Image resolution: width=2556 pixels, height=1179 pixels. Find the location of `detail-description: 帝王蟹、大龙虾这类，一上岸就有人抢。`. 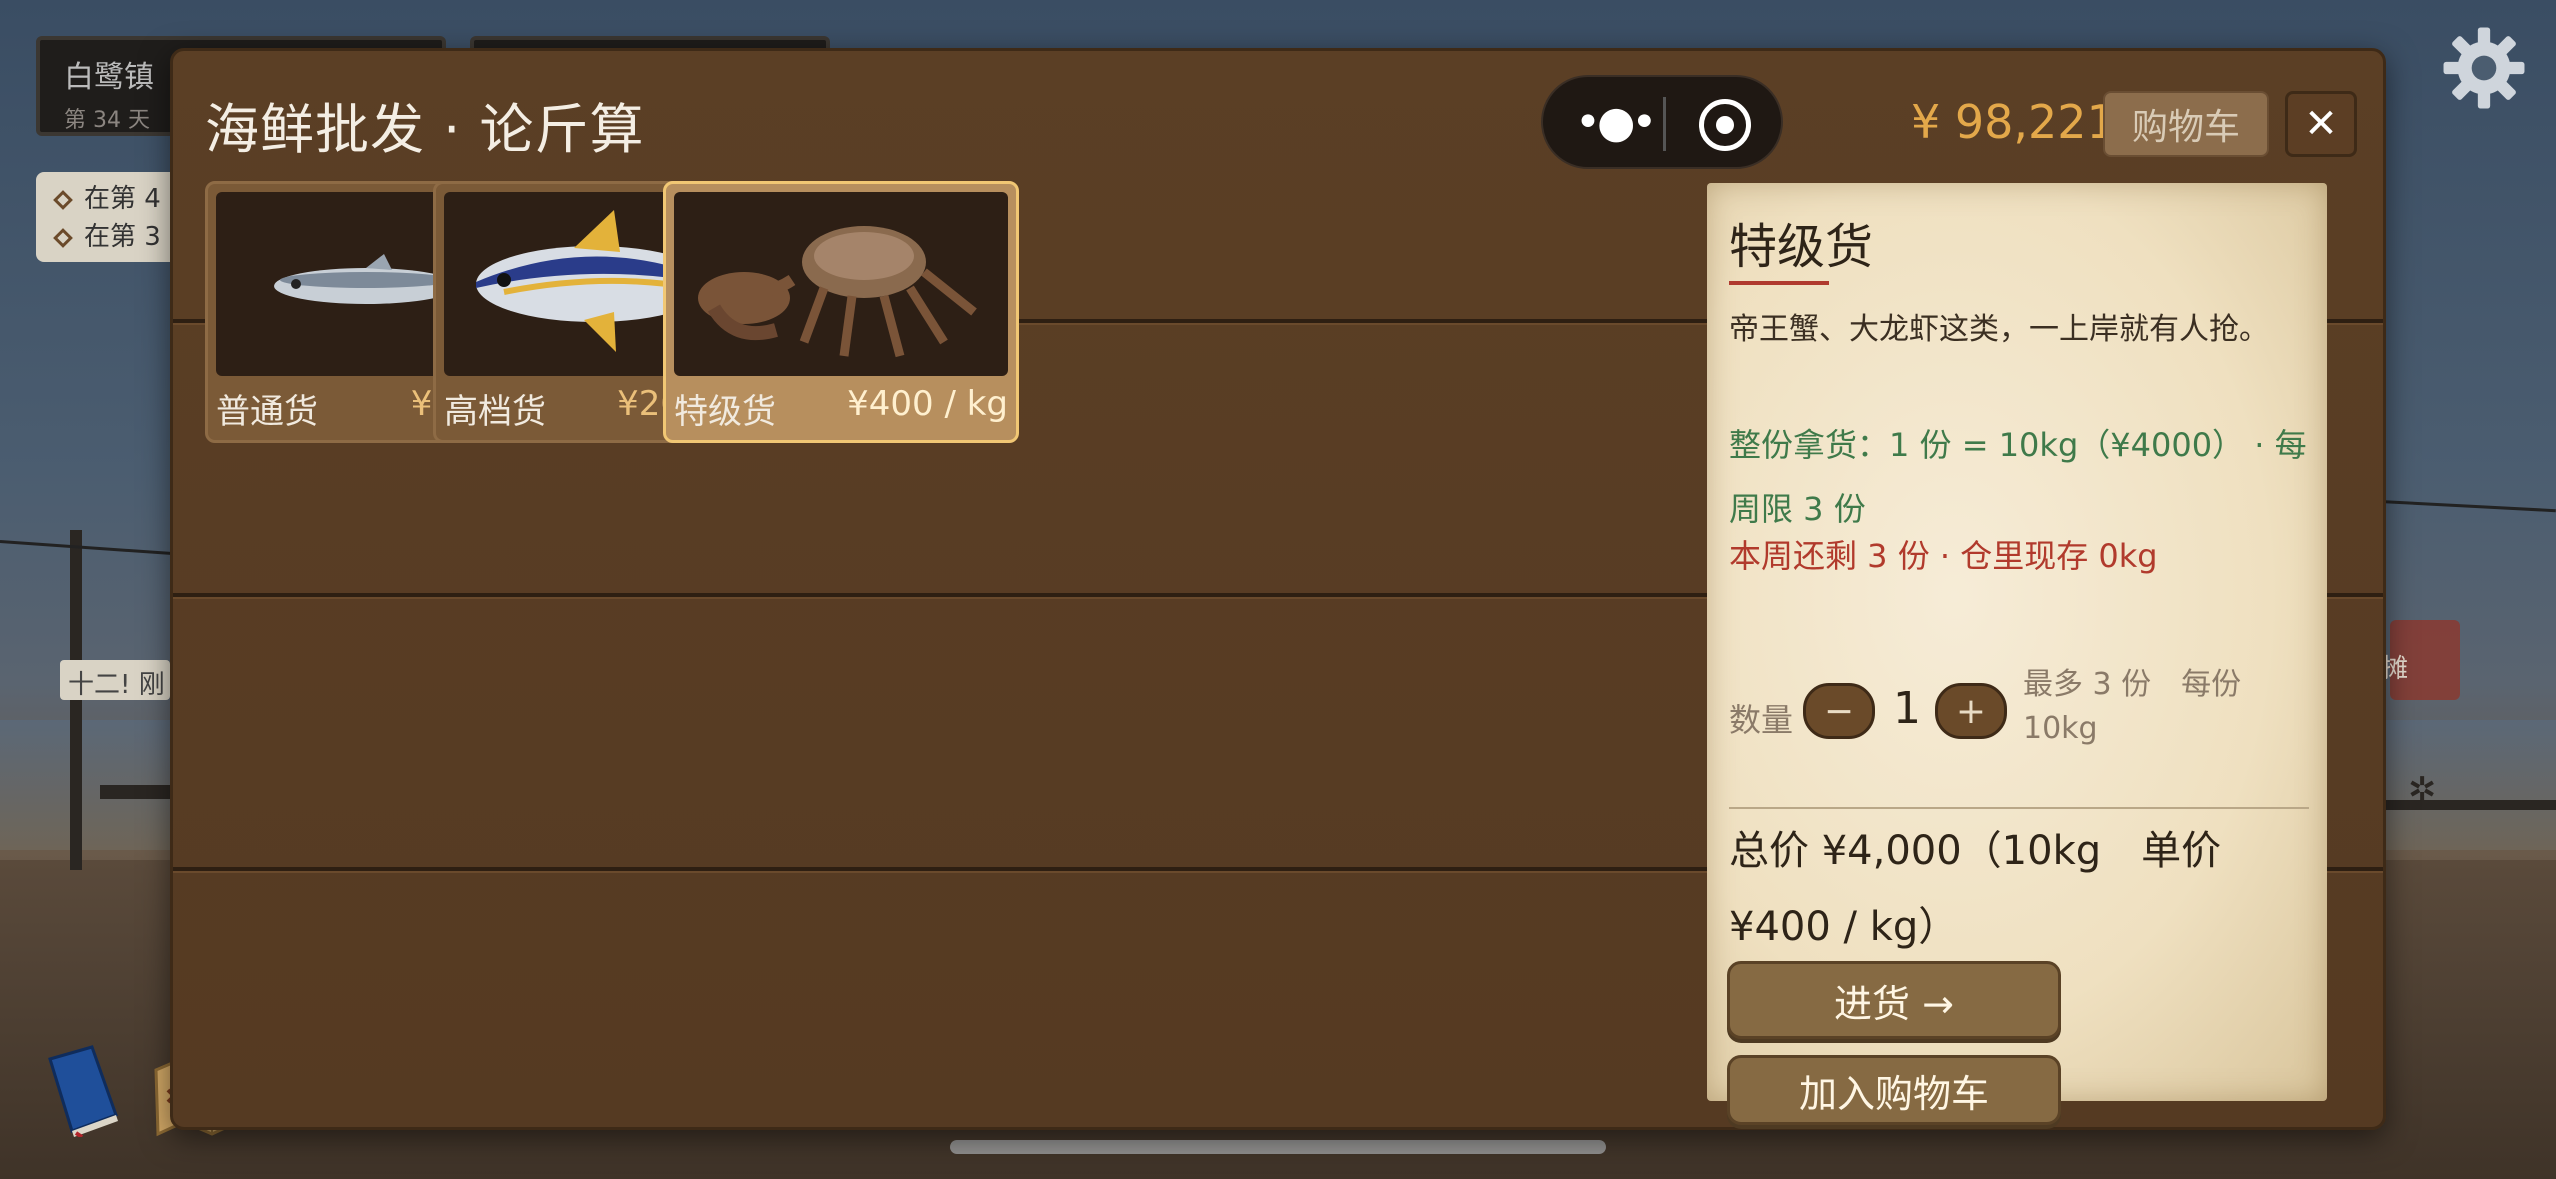

detail-description: 帝王蟹、大龙虾这类，一上岸就有人抢。 is located at coordinates (1999, 329).